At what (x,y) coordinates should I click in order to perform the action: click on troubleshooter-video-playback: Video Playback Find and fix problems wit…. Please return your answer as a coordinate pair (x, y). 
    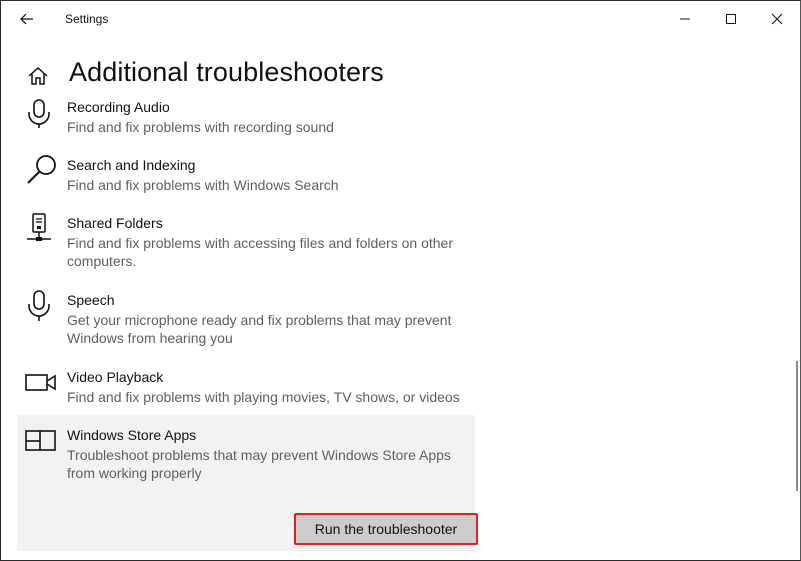
    Looking at the image, I should click on (246, 393).